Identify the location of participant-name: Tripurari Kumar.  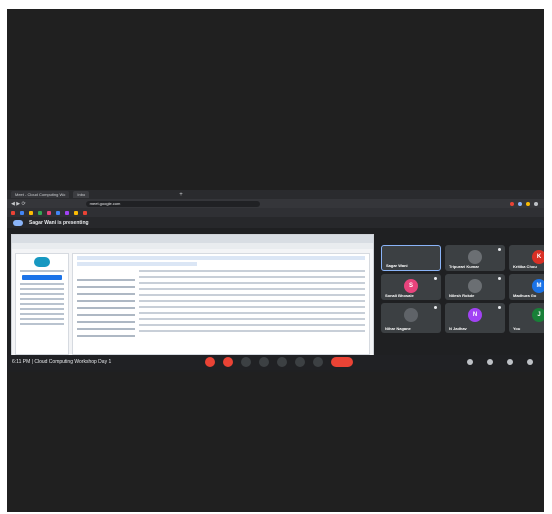
(464, 266).